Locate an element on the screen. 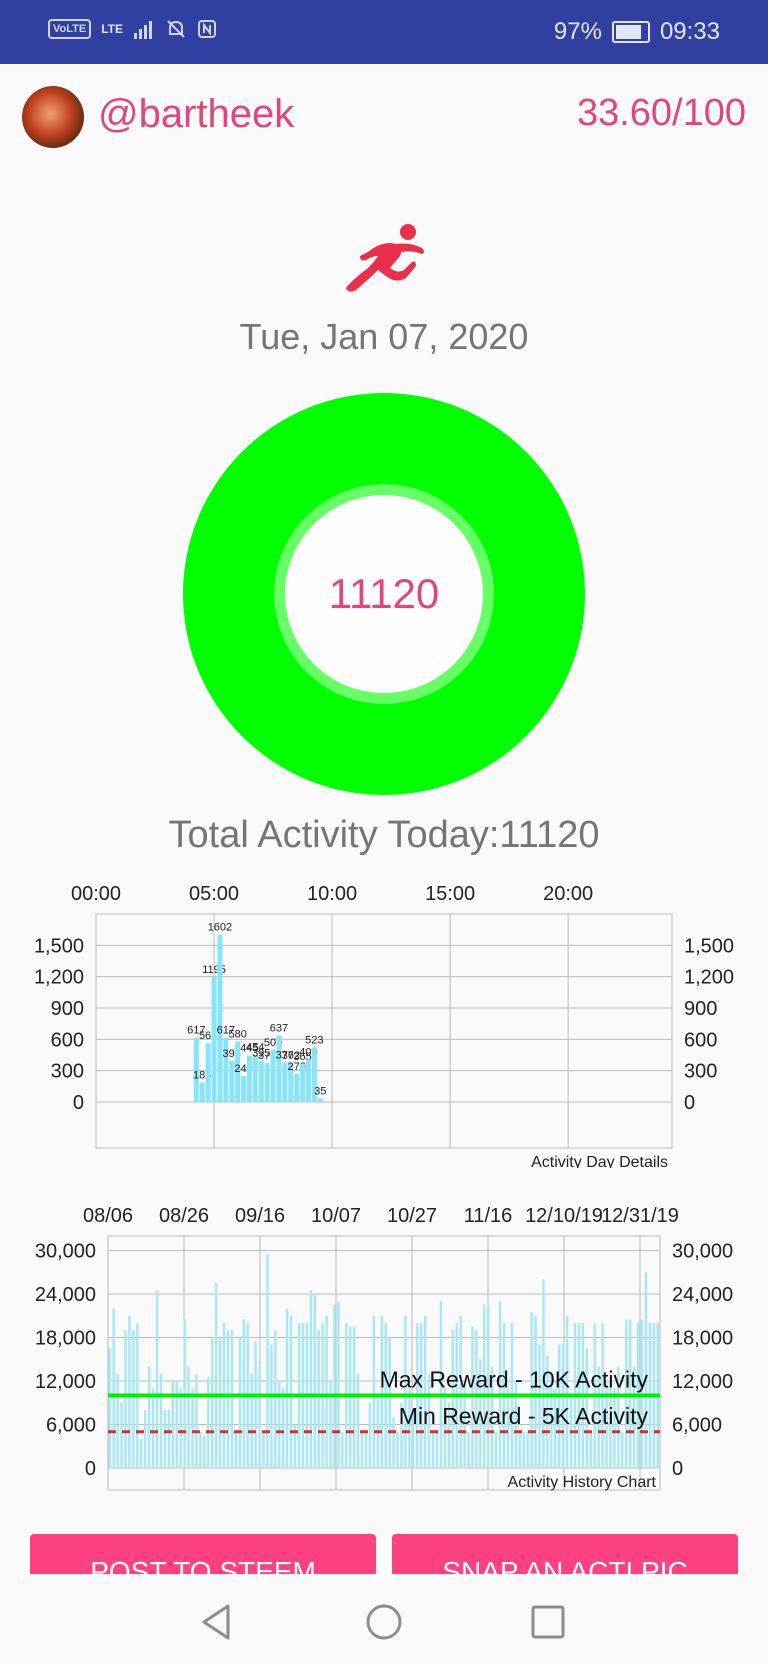 This screenshot has width=768, height=1664. x-tick-label: 10/27 is located at coordinates (412, 1216).